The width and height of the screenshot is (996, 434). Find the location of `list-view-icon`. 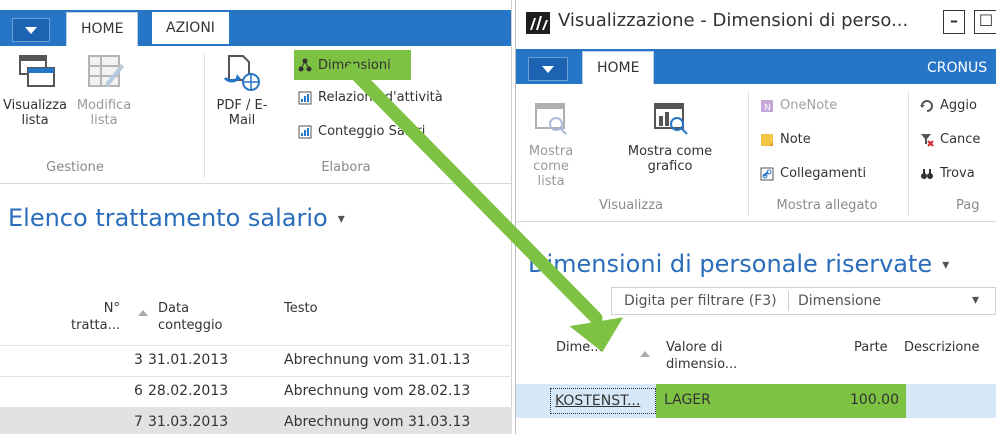

list-view-icon is located at coordinates (35, 73).